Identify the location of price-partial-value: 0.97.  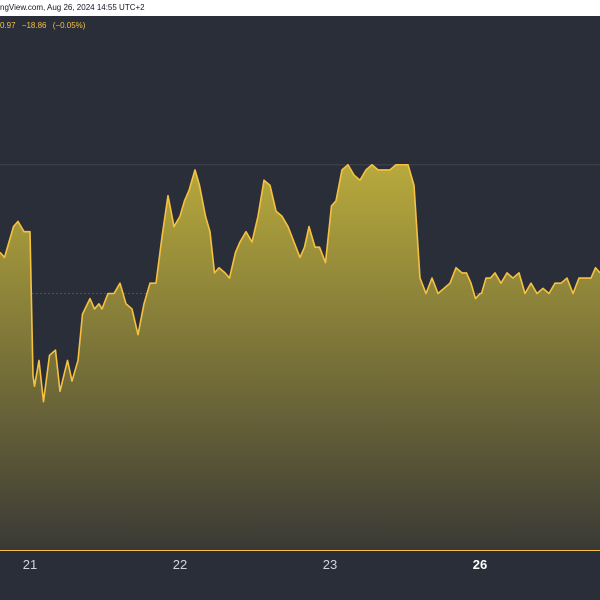
(8, 25).